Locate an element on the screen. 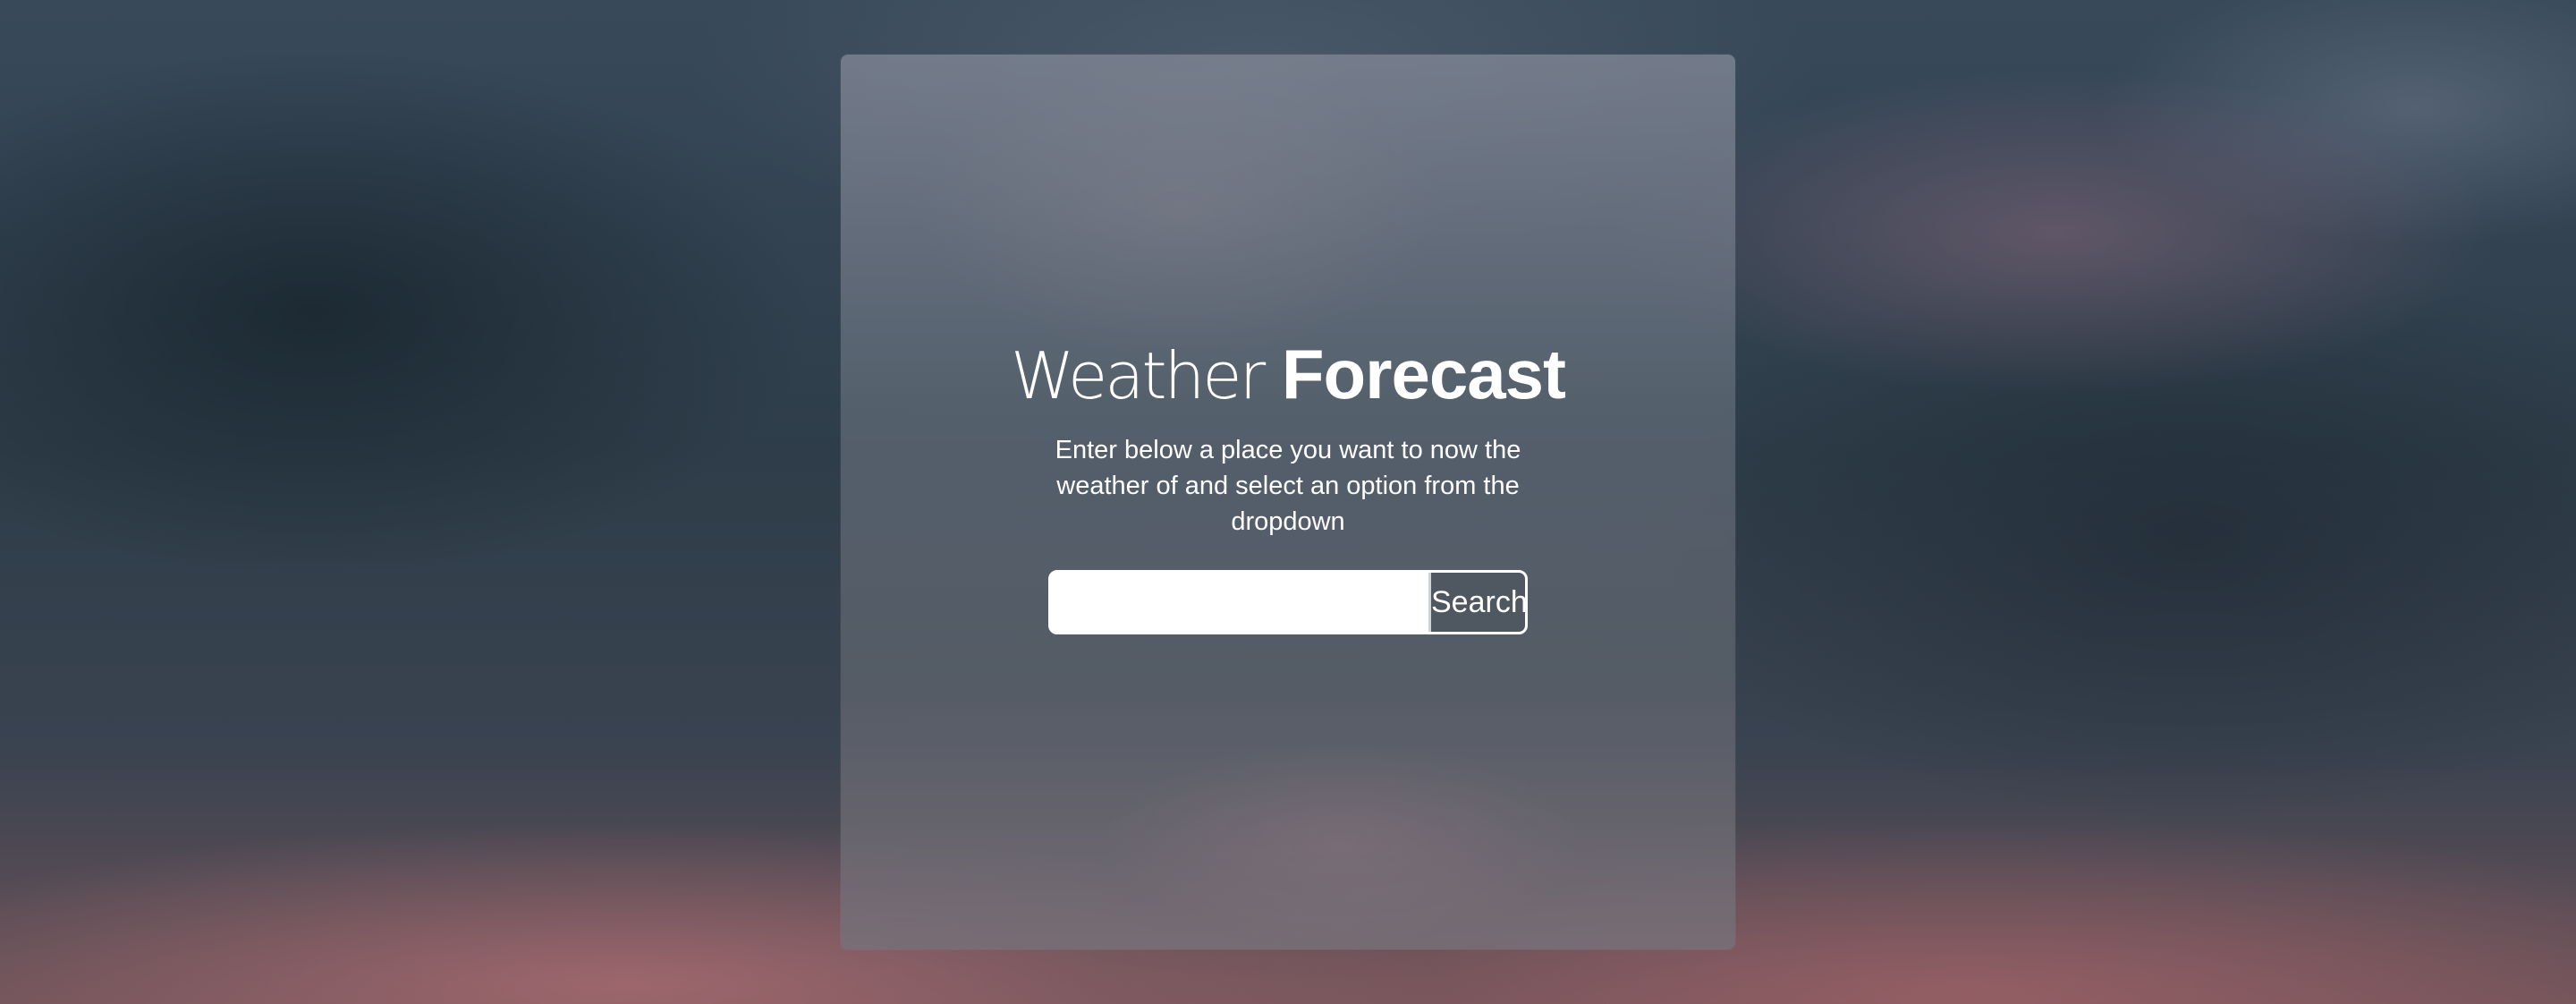  title-light-part: Weather is located at coordinates (1138, 375).